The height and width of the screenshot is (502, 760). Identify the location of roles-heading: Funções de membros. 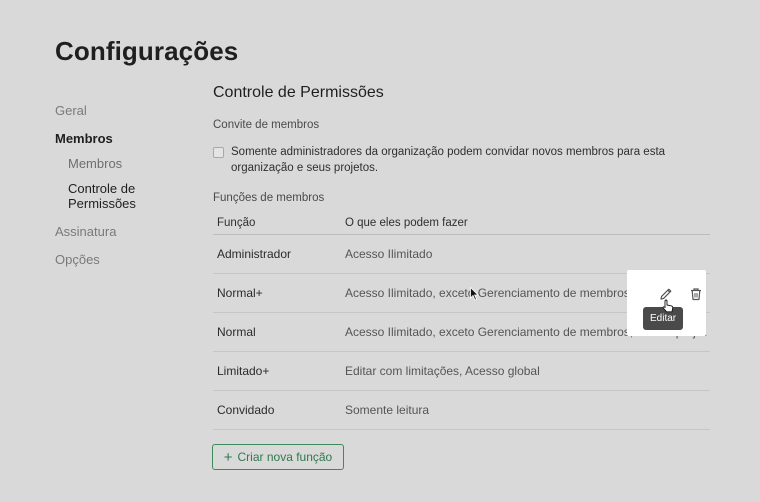
(269, 198).